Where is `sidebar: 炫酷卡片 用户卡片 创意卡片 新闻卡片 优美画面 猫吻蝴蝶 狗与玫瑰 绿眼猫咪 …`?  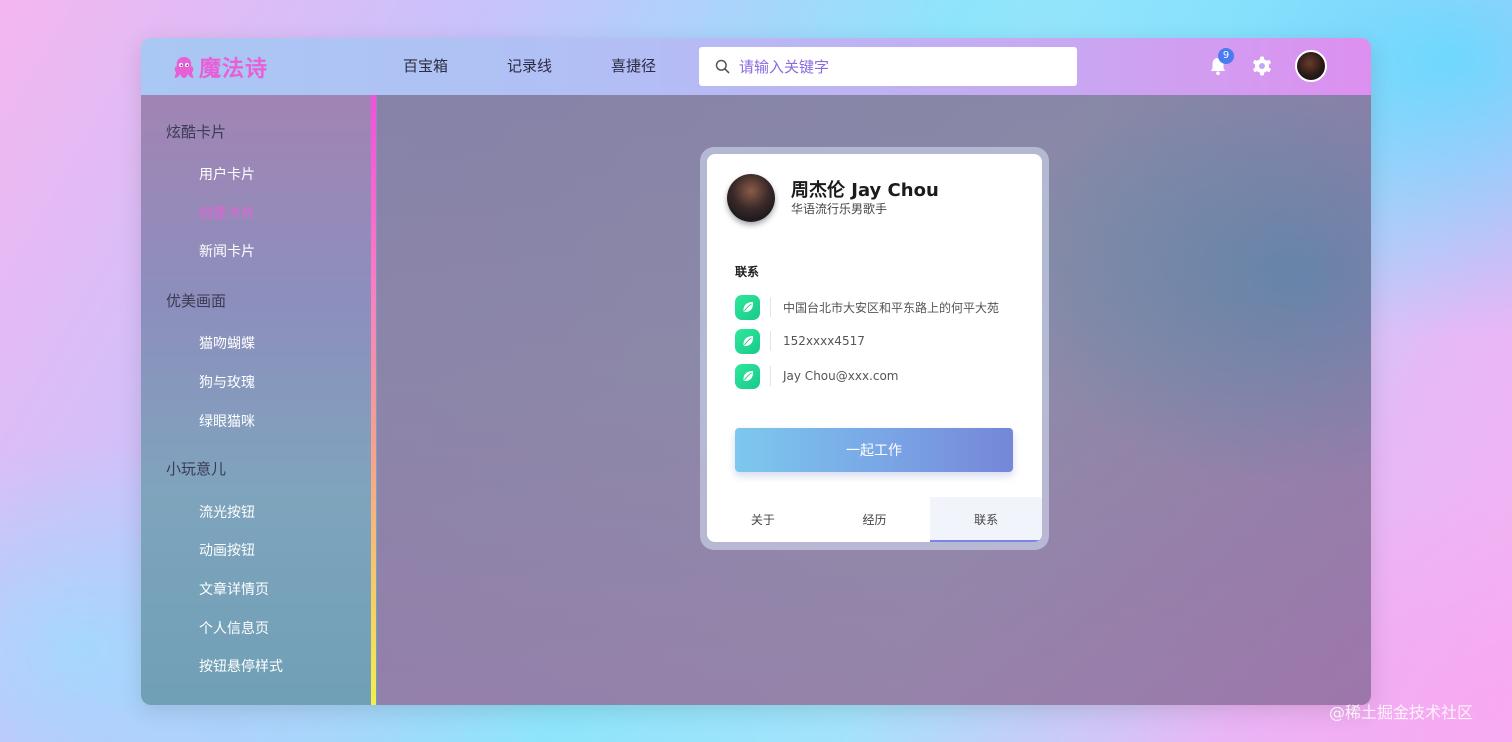
sidebar: 炫酷卡片 用户卡片 创意卡片 新闻卡片 优美画面 猫吻蝴蝶 狗与玫瑰 绿眼猫咪 … is located at coordinates (259, 400).